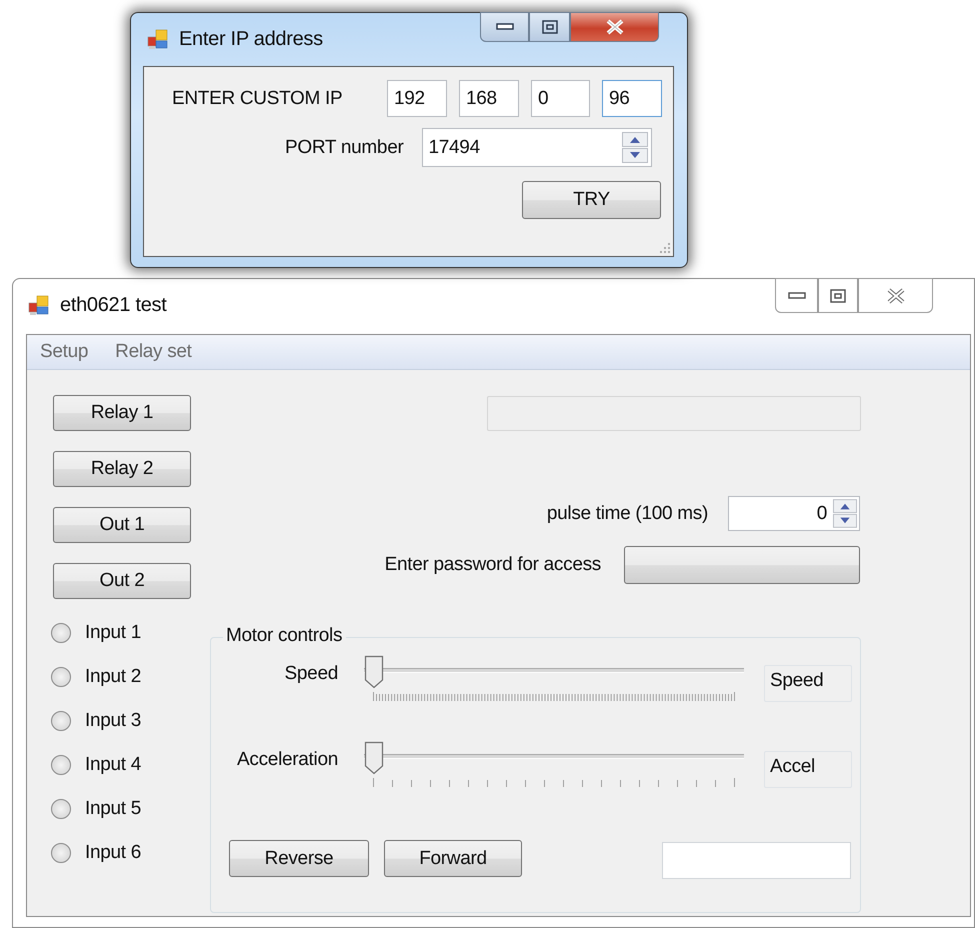 The width and height of the screenshot is (975, 928). What do you see at coordinates (344, 147) in the screenshot?
I see `port-label: PORT number` at bounding box center [344, 147].